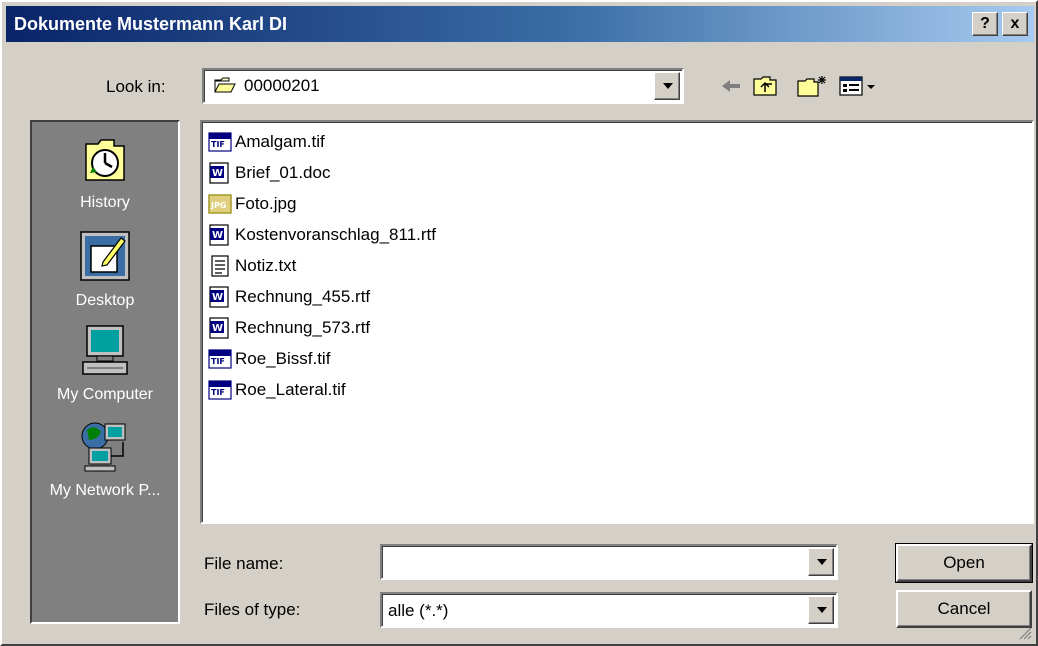 The image size is (1038, 646). I want to click on file-item: W Rechnung_455.rtf, so click(289, 297).